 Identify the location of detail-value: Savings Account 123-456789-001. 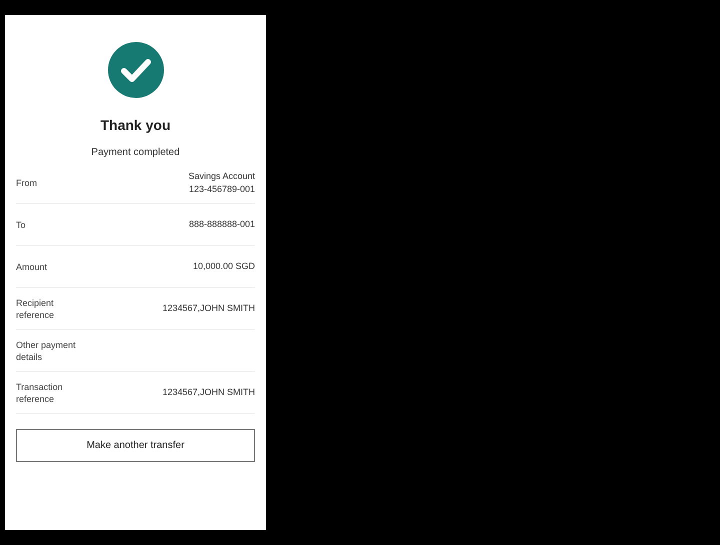
(221, 183).